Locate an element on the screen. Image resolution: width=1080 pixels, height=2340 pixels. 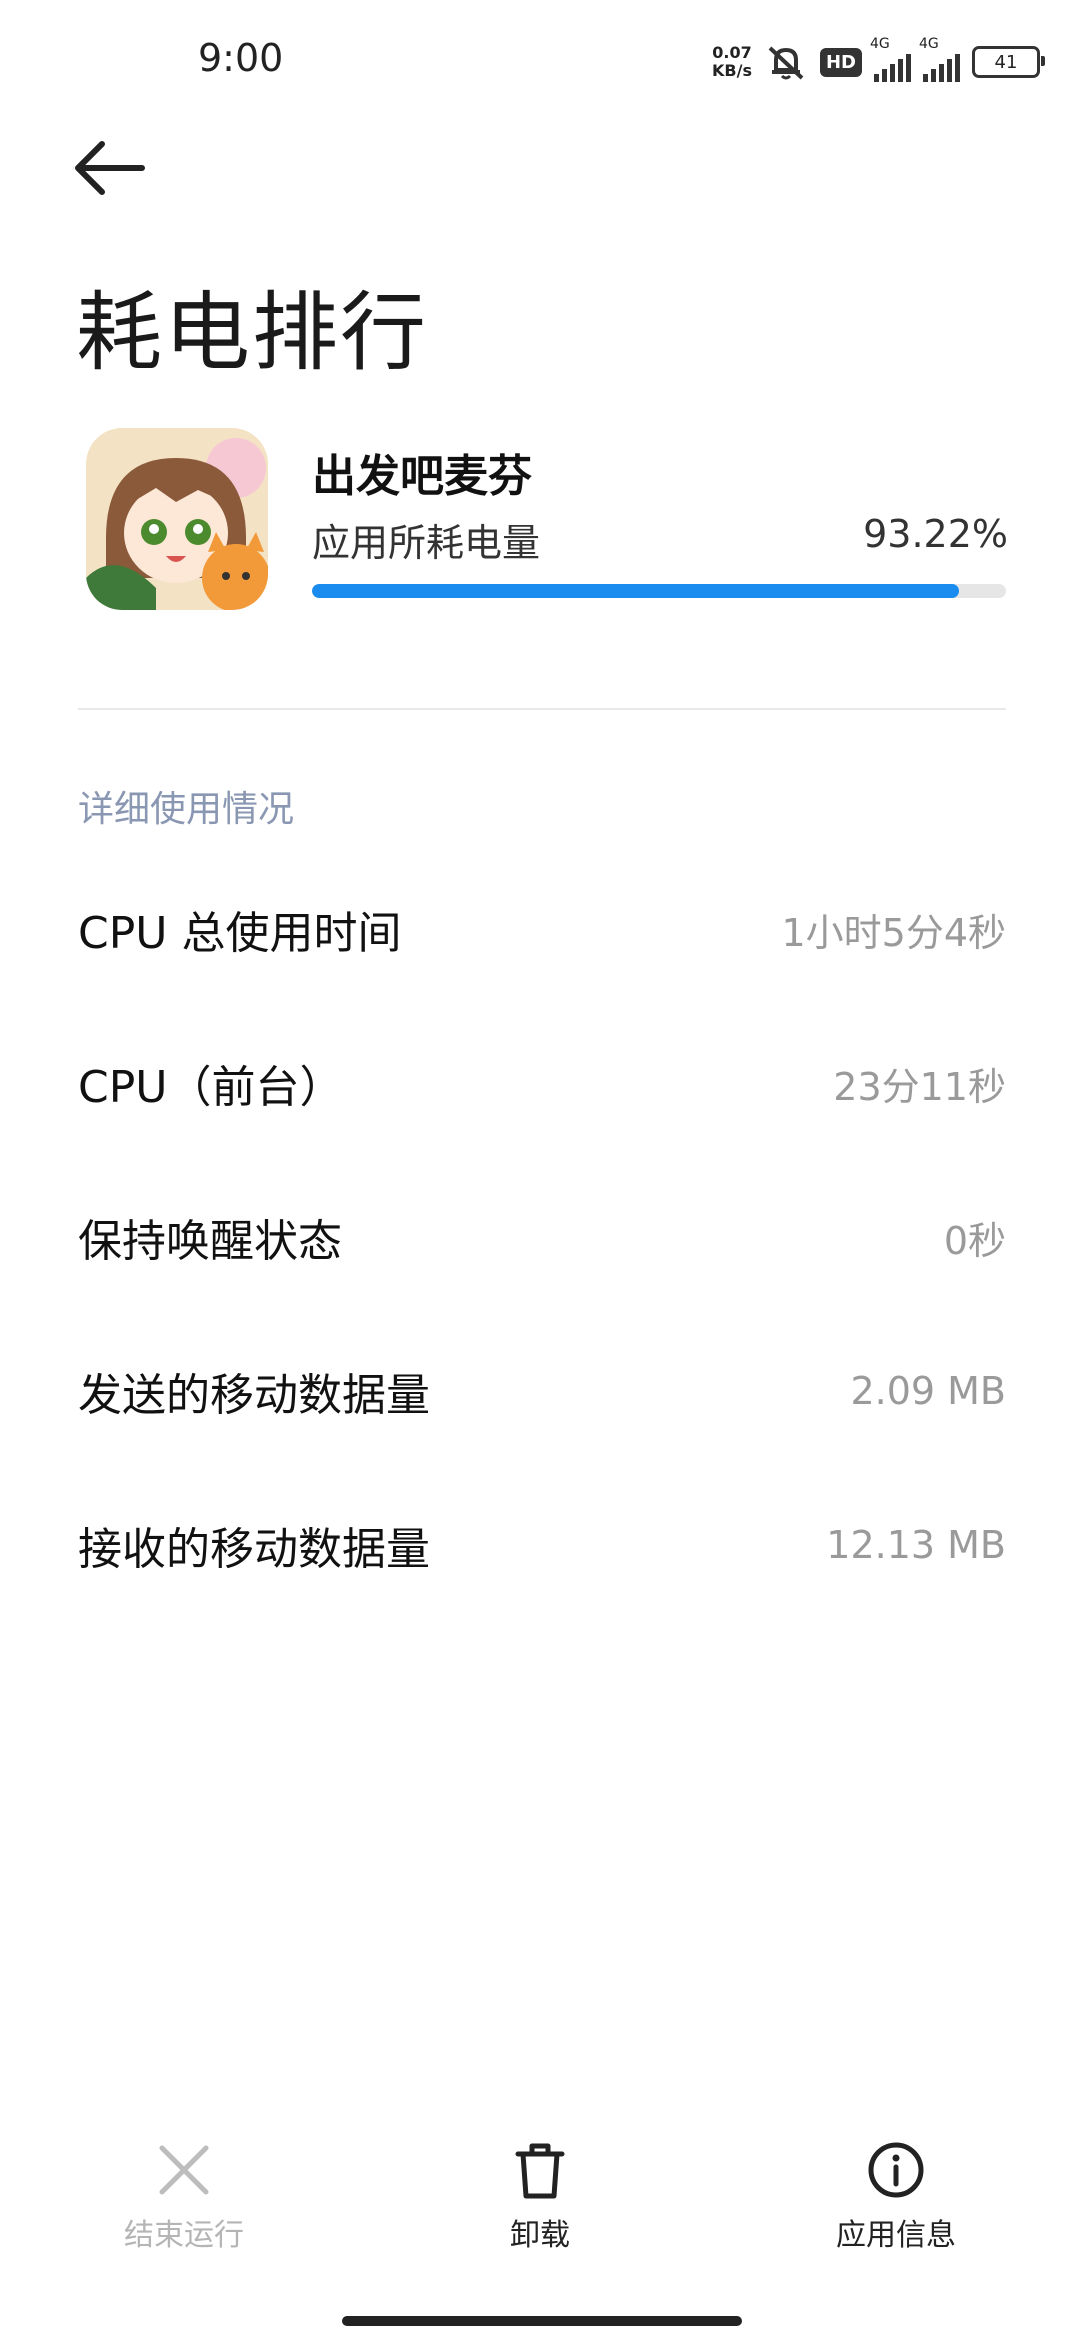
net-speed-unit: KB/s is located at coordinates (732, 70).